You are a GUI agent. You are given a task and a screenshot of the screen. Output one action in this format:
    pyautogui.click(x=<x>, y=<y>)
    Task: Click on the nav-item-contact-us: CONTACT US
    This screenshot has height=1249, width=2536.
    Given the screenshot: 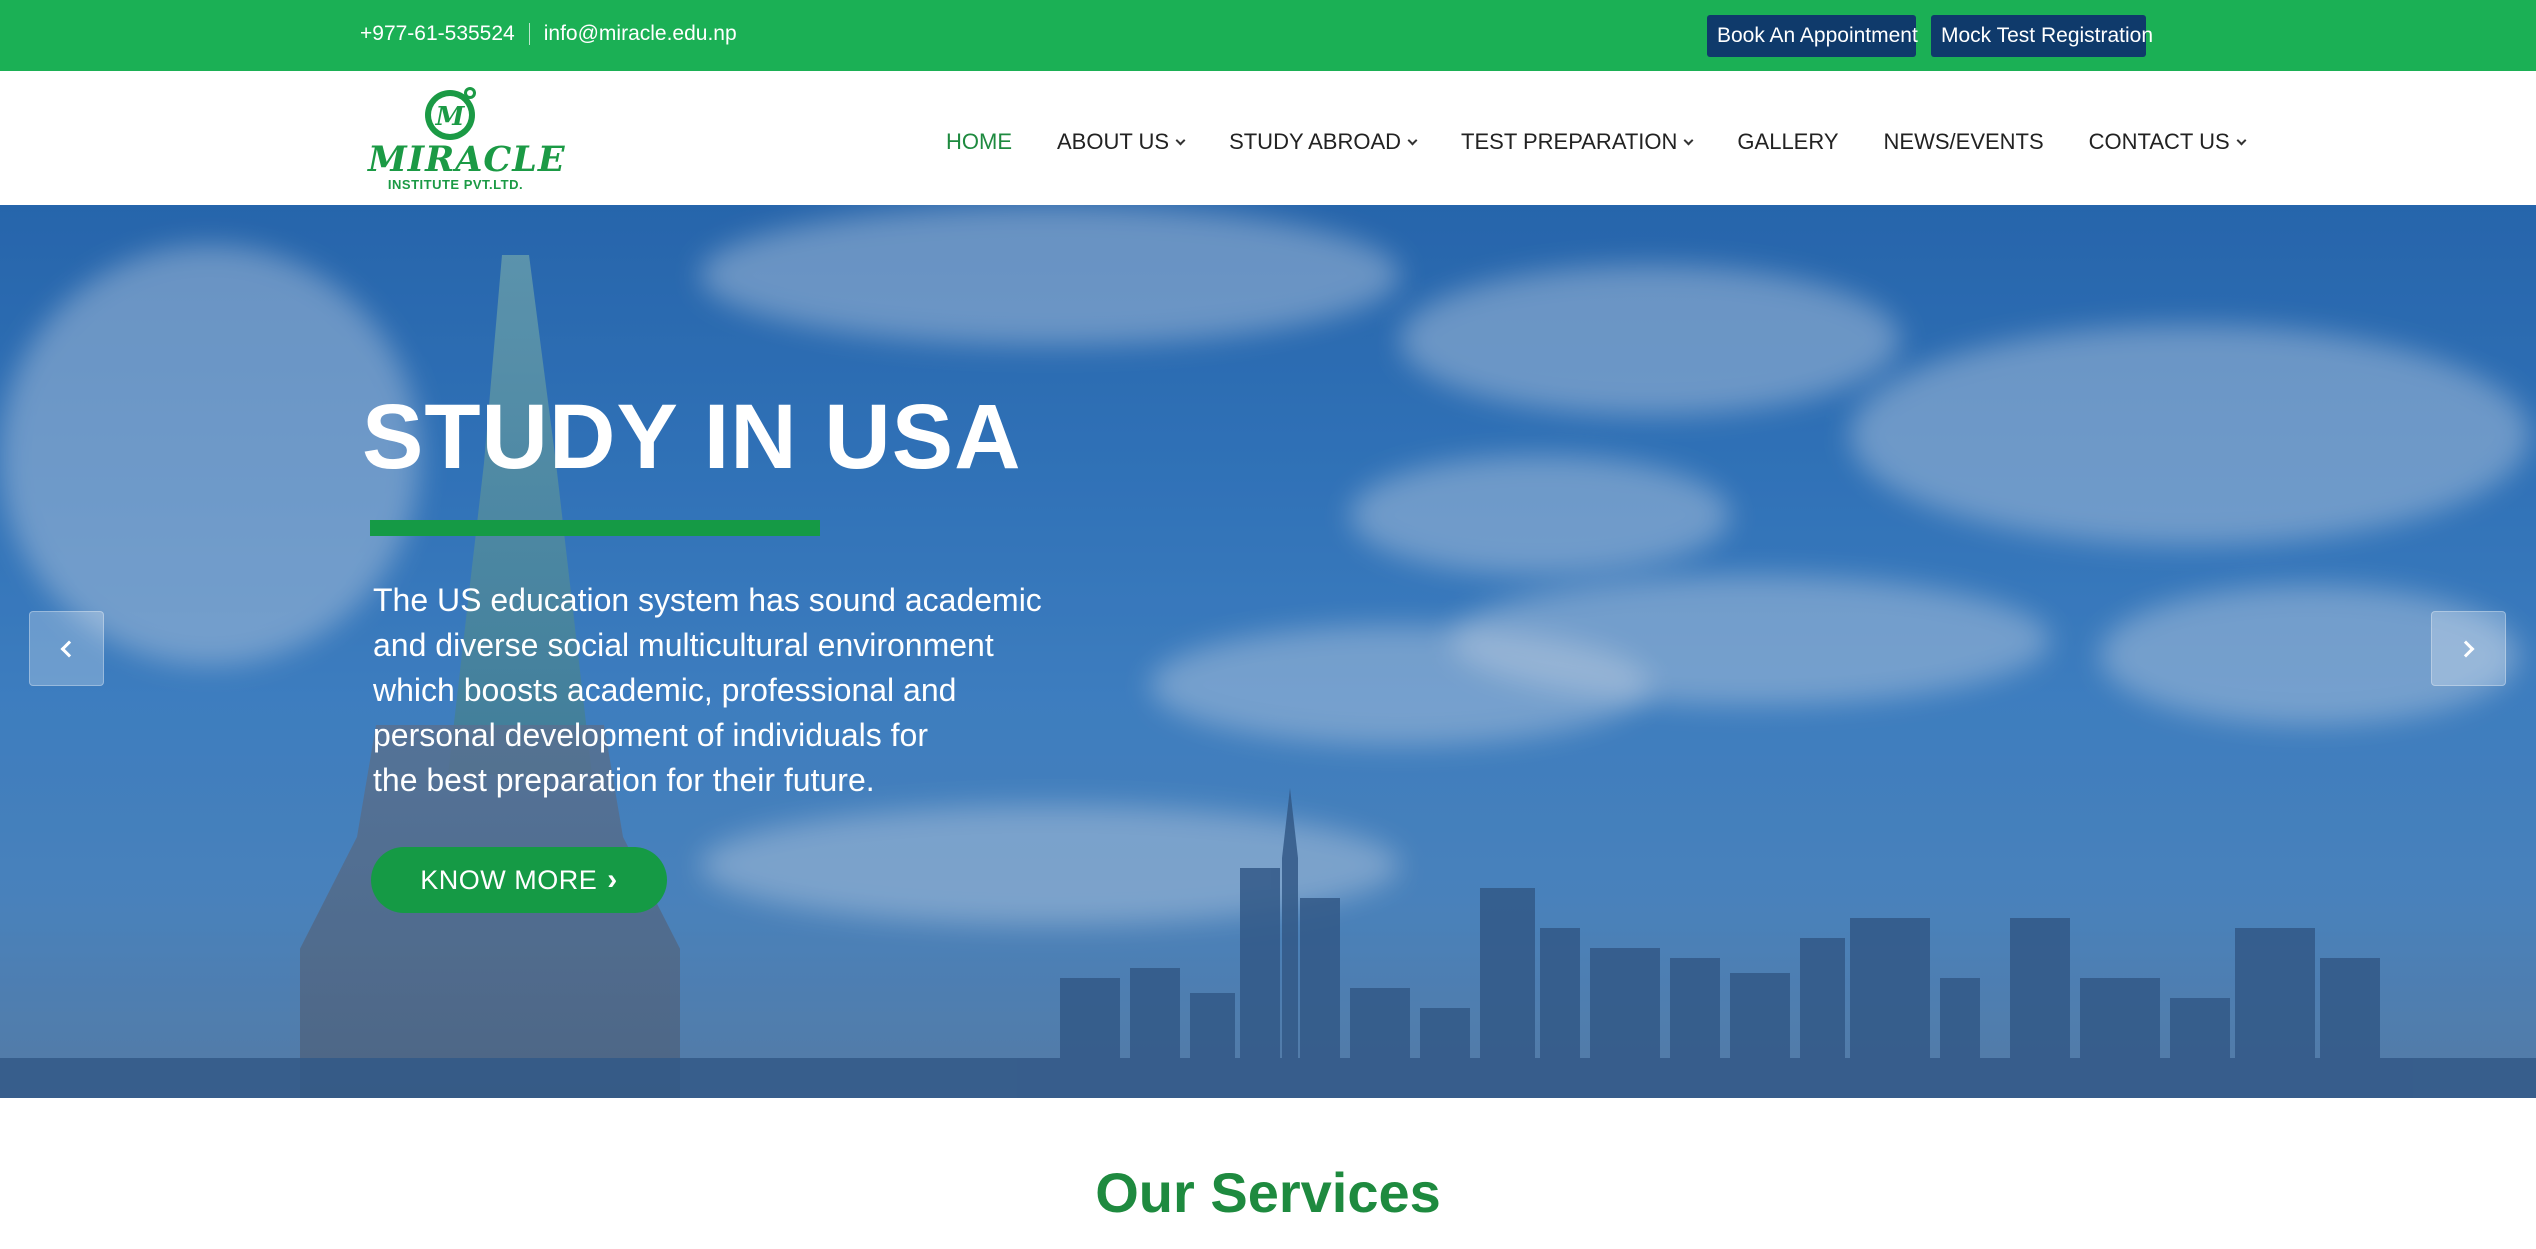 What is the action you would take?
    pyautogui.click(x=2167, y=142)
    